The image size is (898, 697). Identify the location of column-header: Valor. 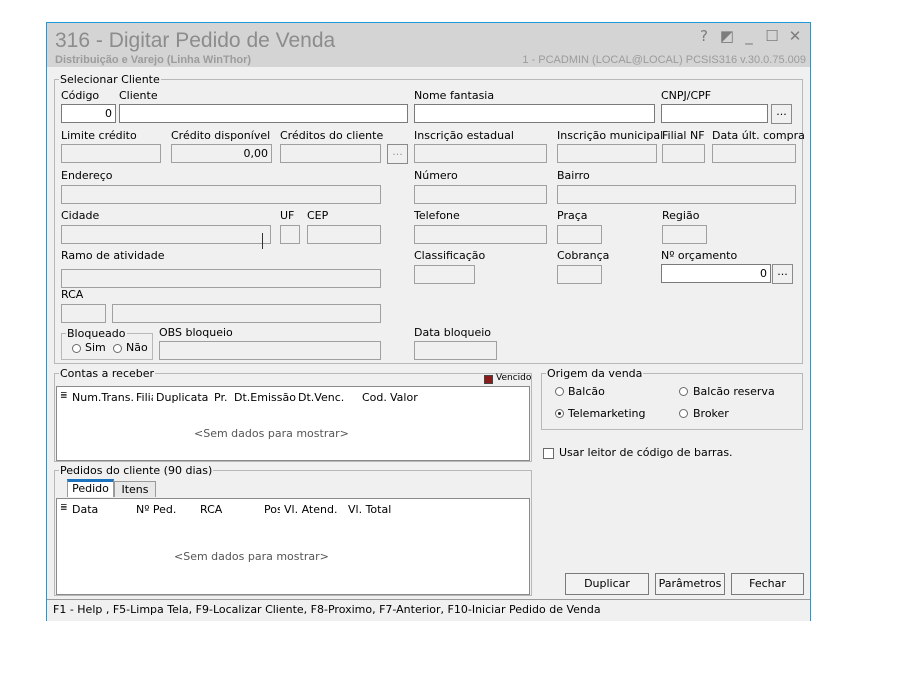
(404, 397).